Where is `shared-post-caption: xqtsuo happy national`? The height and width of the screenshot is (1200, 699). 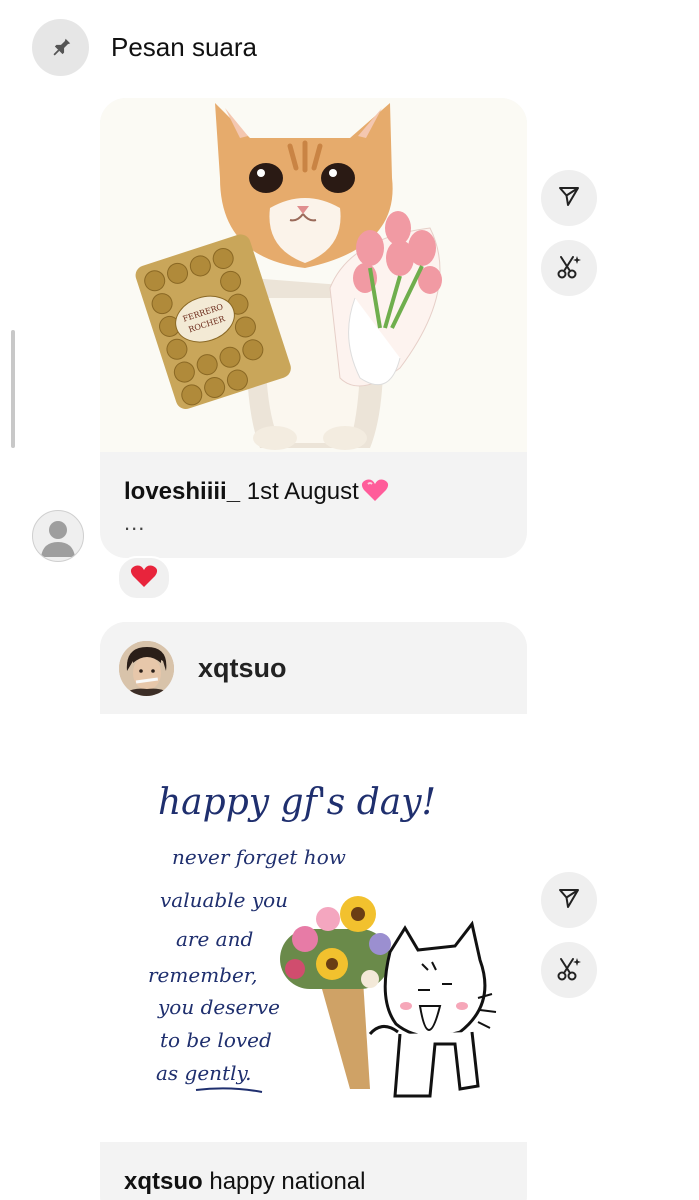 shared-post-caption: xqtsuo happy national is located at coordinates (244, 1182).